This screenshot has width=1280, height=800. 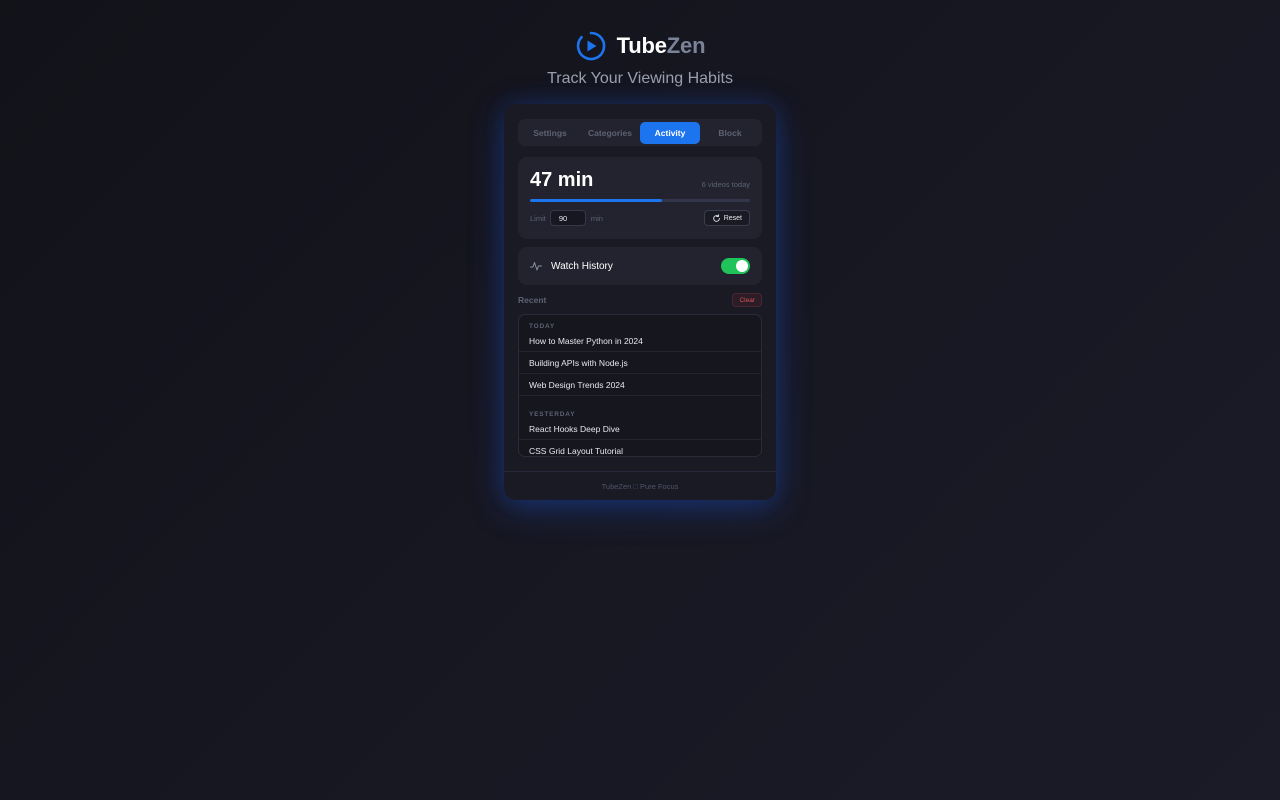 What do you see at coordinates (747, 300) in the screenshot?
I see `clear-button: Clear` at bounding box center [747, 300].